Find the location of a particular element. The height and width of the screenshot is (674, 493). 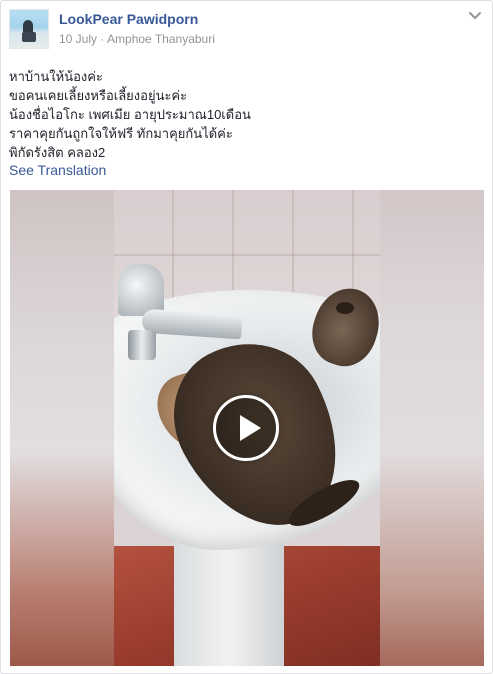

avatar-figure-body is located at coordinates (29, 37).